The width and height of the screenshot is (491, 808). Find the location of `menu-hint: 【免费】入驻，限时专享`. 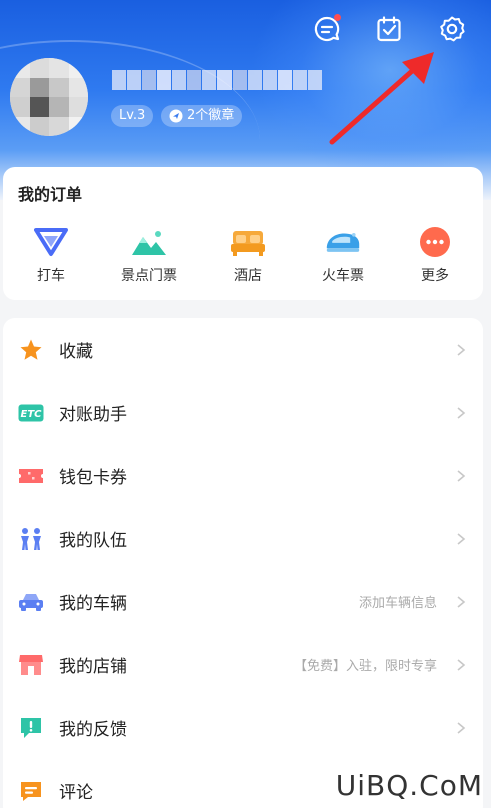

menu-hint: 【免费】入驻，限时专享 is located at coordinates (365, 666).